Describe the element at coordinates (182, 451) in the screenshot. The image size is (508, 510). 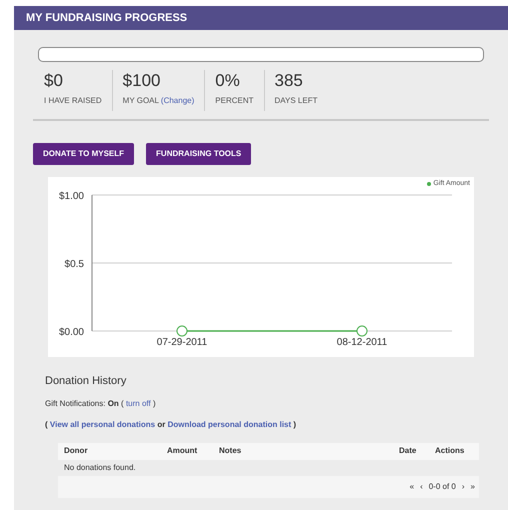
I see `column-header: Amount` at that location.